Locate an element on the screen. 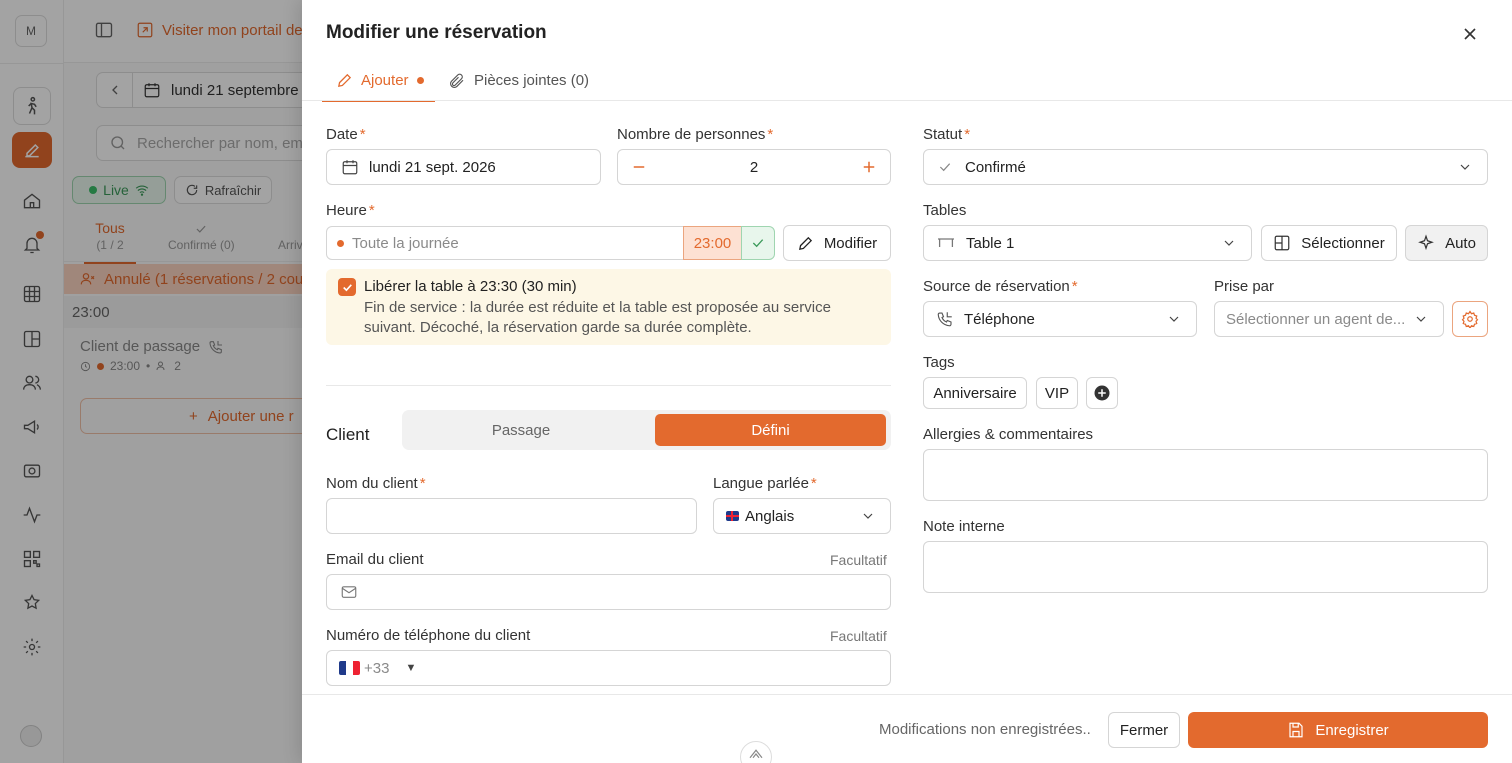 The width and height of the screenshot is (1512, 763). table-select: Table 1 is located at coordinates (1087, 243).